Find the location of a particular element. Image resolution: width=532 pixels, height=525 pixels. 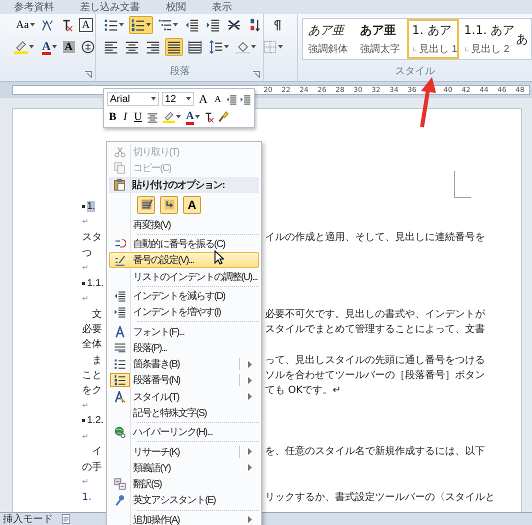

body-text: 必要不可欠です。見出しの書式や、インデントが is located at coordinates (375, 314).